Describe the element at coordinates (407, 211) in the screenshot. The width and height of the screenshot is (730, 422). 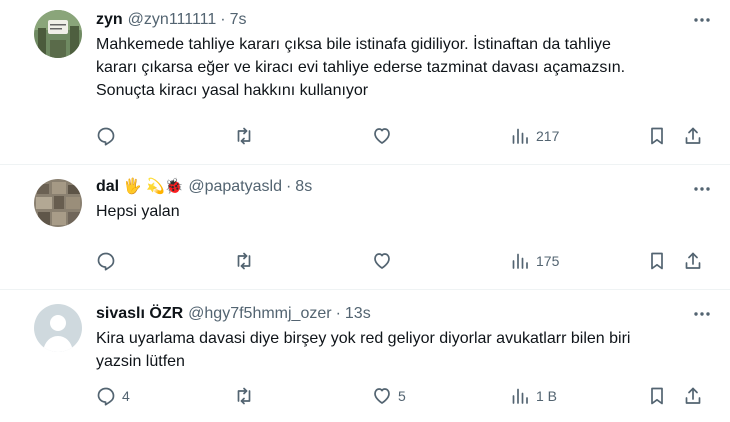
I see `tweet-text: Hepsi yalan` at that location.